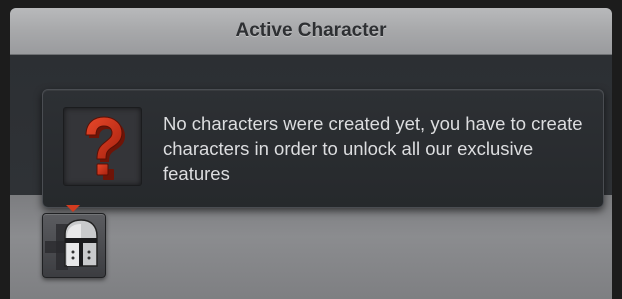  I want to click on question-mark-icon, so click(102, 146).